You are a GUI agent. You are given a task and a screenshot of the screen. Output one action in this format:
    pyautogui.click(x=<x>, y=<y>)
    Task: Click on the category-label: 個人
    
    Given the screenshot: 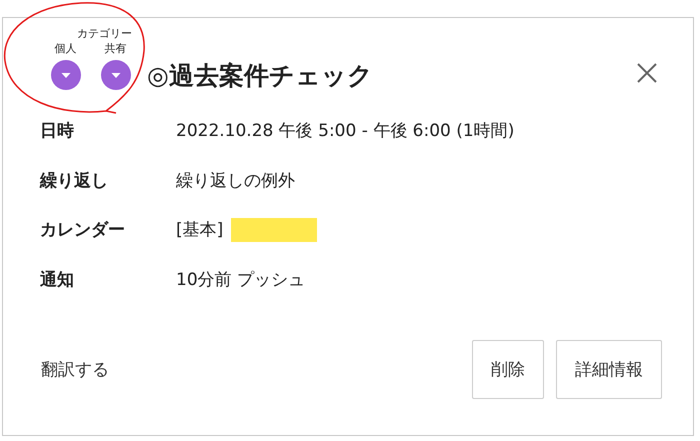 What is the action you would take?
    pyautogui.click(x=65, y=48)
    